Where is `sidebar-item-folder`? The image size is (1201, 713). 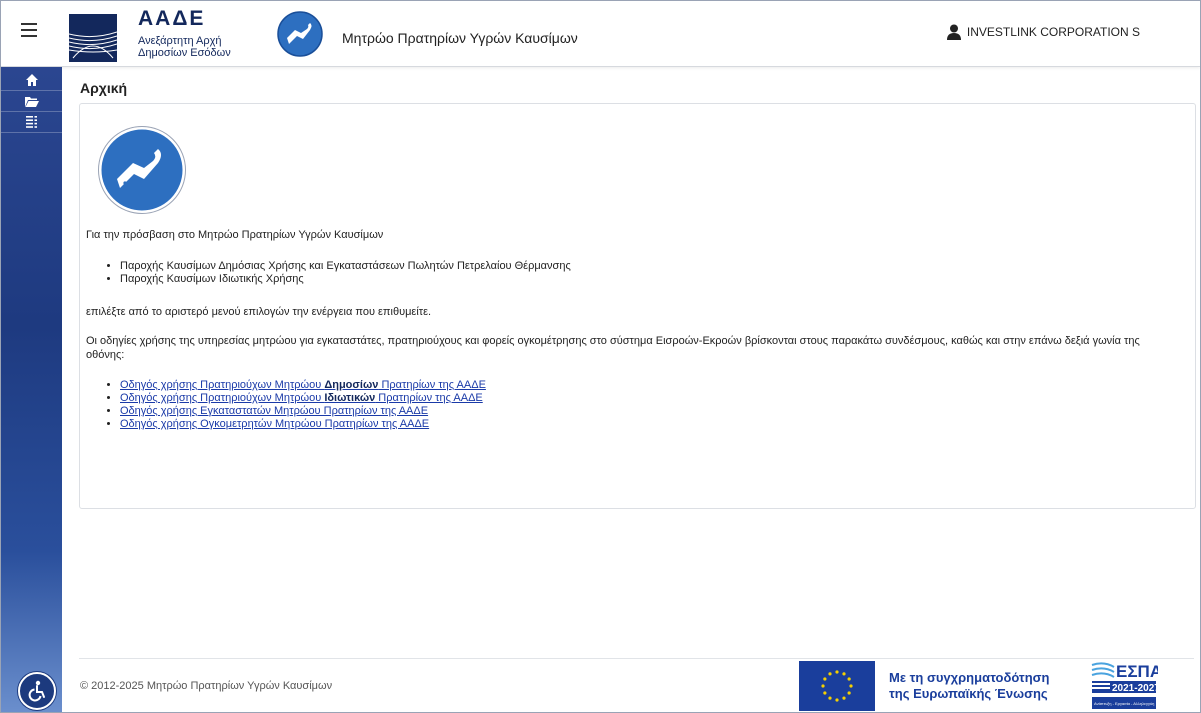
sidebar-item-folder is located at coordinates (31, 101).